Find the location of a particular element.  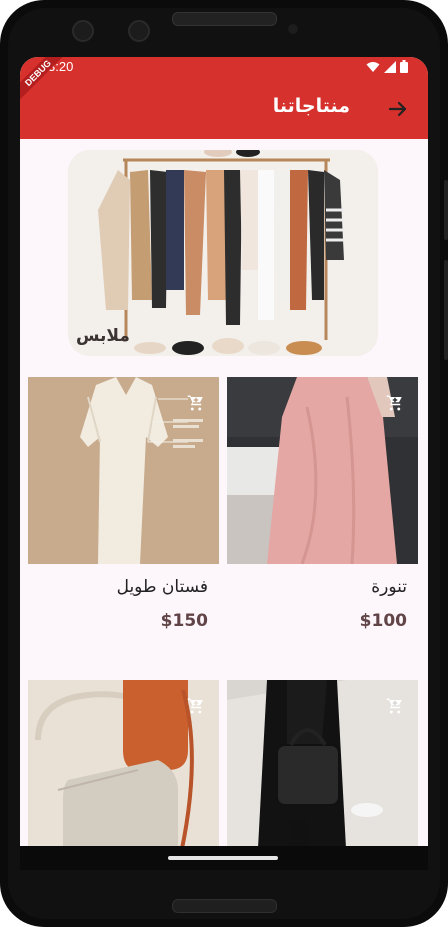

product-card-leather is located at coordinates (123, 773).